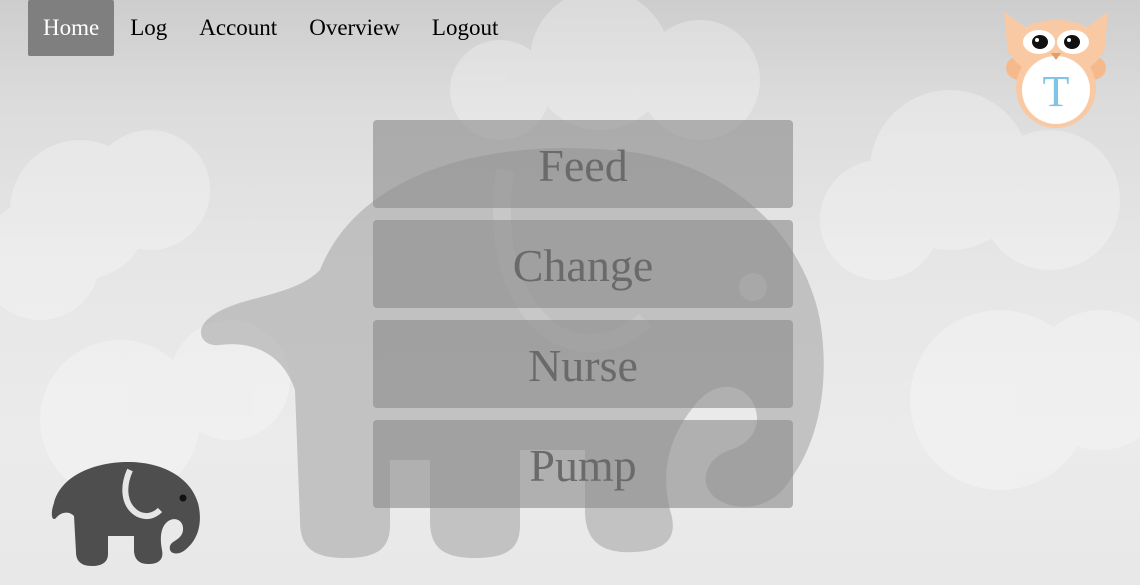 The height and width of the screenshot is (585, 1140). What do you see at coordinates (1056, 91) in the screenshot?
I see `owl-initial: T` at bounding box center [1056, 91].